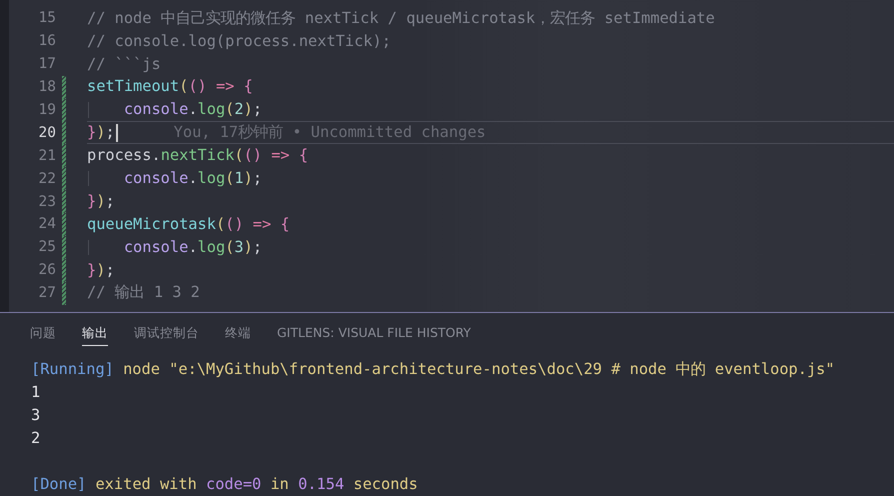  What do you see at coordinates (47, 64) in the screenshot?
I see `line-number: 17` at bounding box center [47, 64].